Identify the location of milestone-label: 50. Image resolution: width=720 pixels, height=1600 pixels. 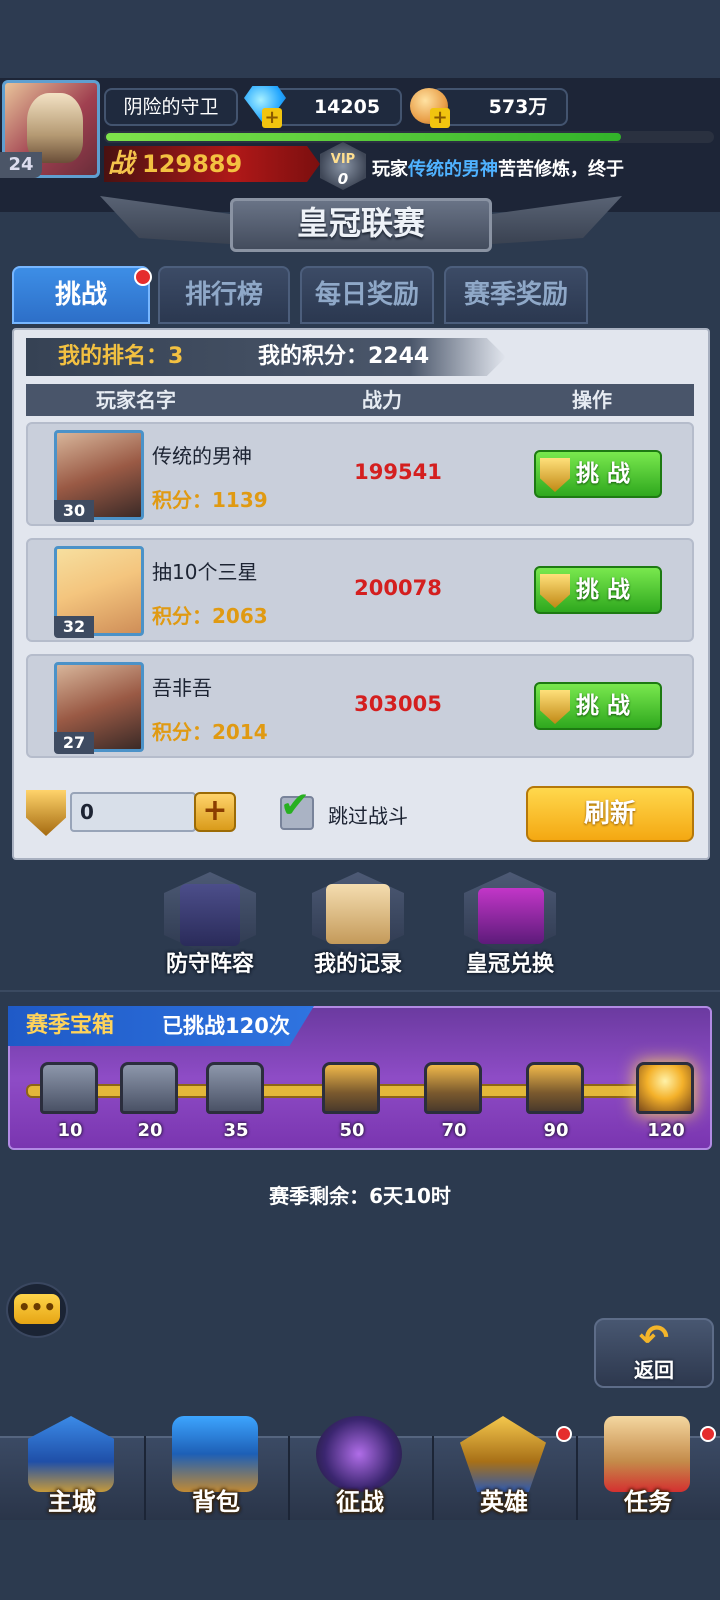
(352, 1130).